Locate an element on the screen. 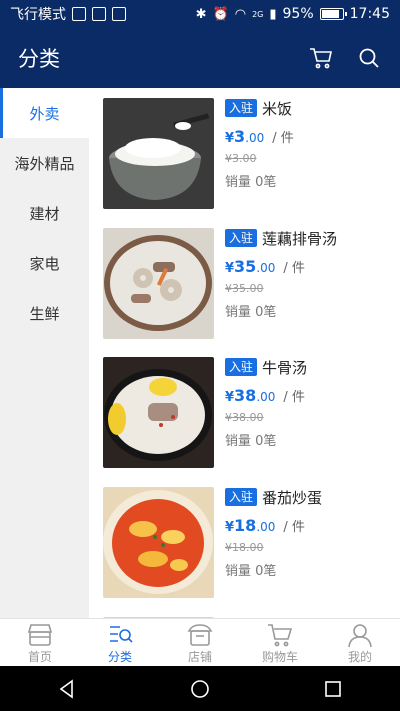  category-overseas: 海外精品 is located at coordinates (44, 163).